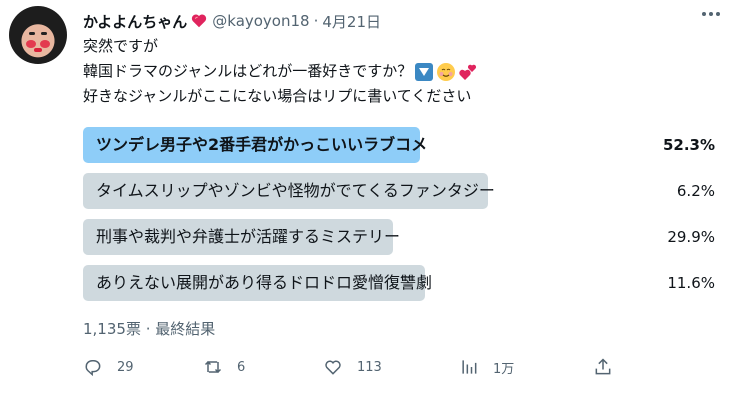 The image size is (742, 405). I want to click on poll-option-percent: 29.9%, so click(691, 237).